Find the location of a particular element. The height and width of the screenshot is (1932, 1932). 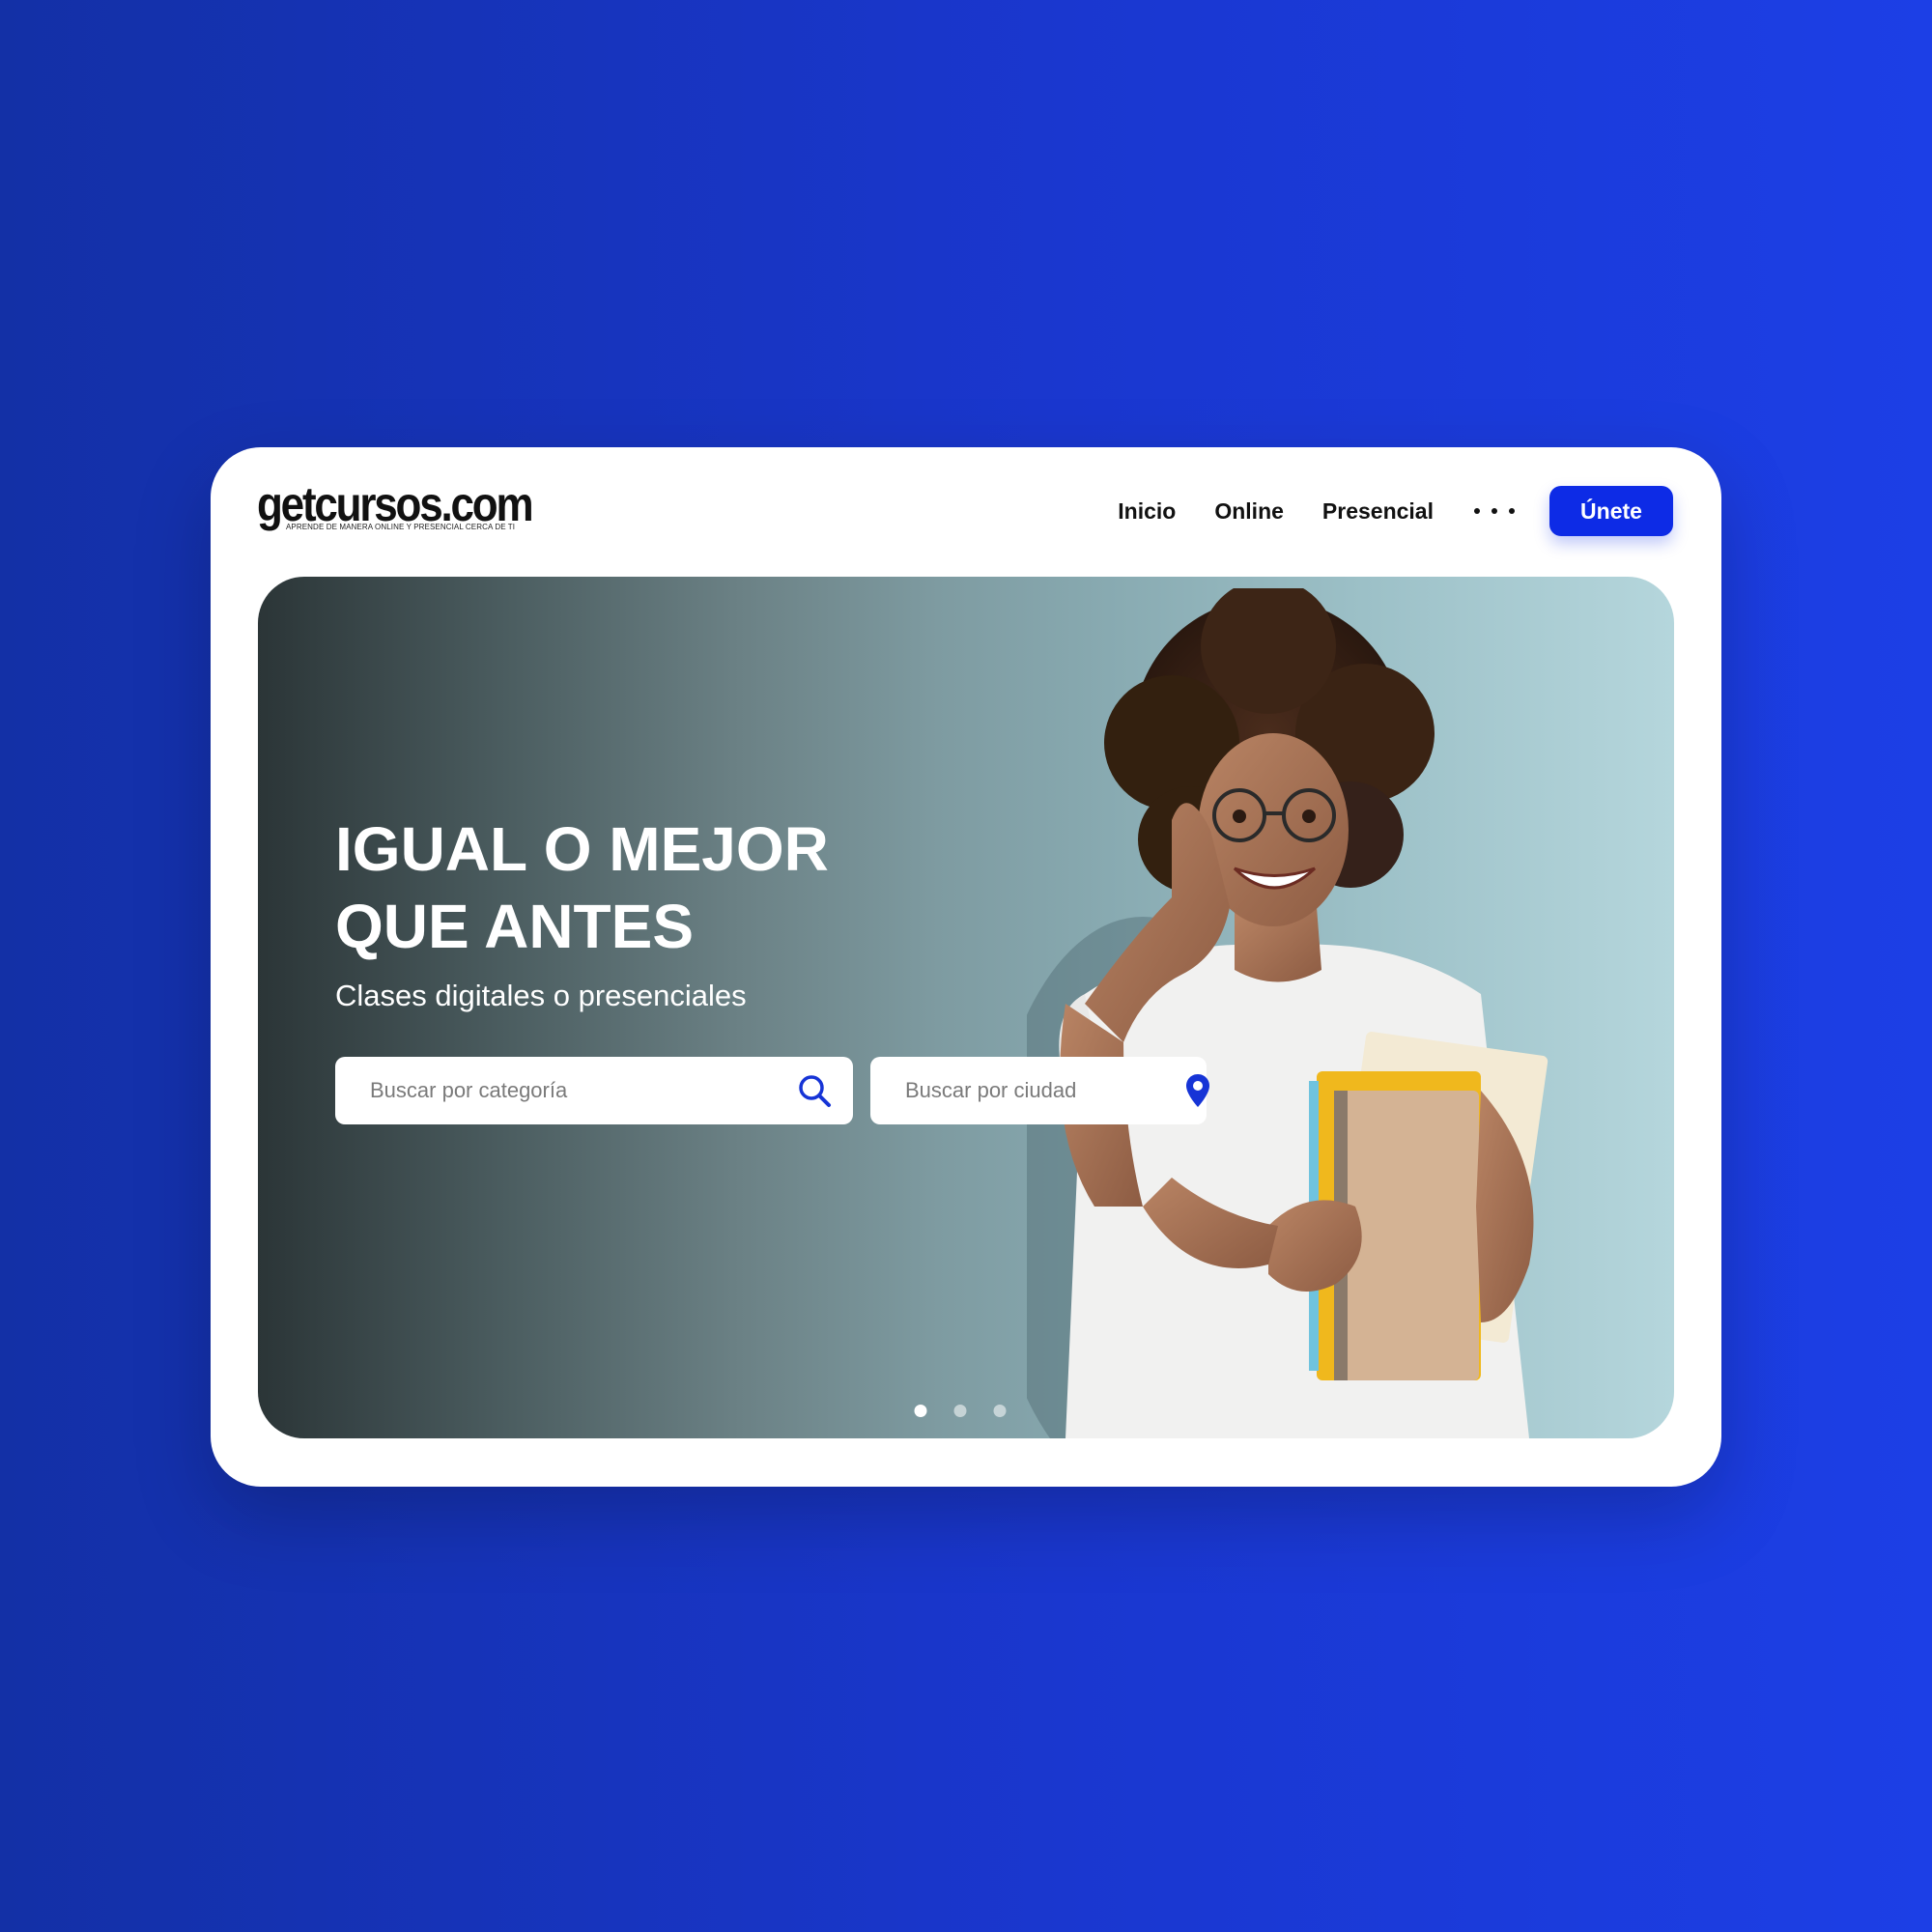

category-search-box is located at coordinates (594, 1090).